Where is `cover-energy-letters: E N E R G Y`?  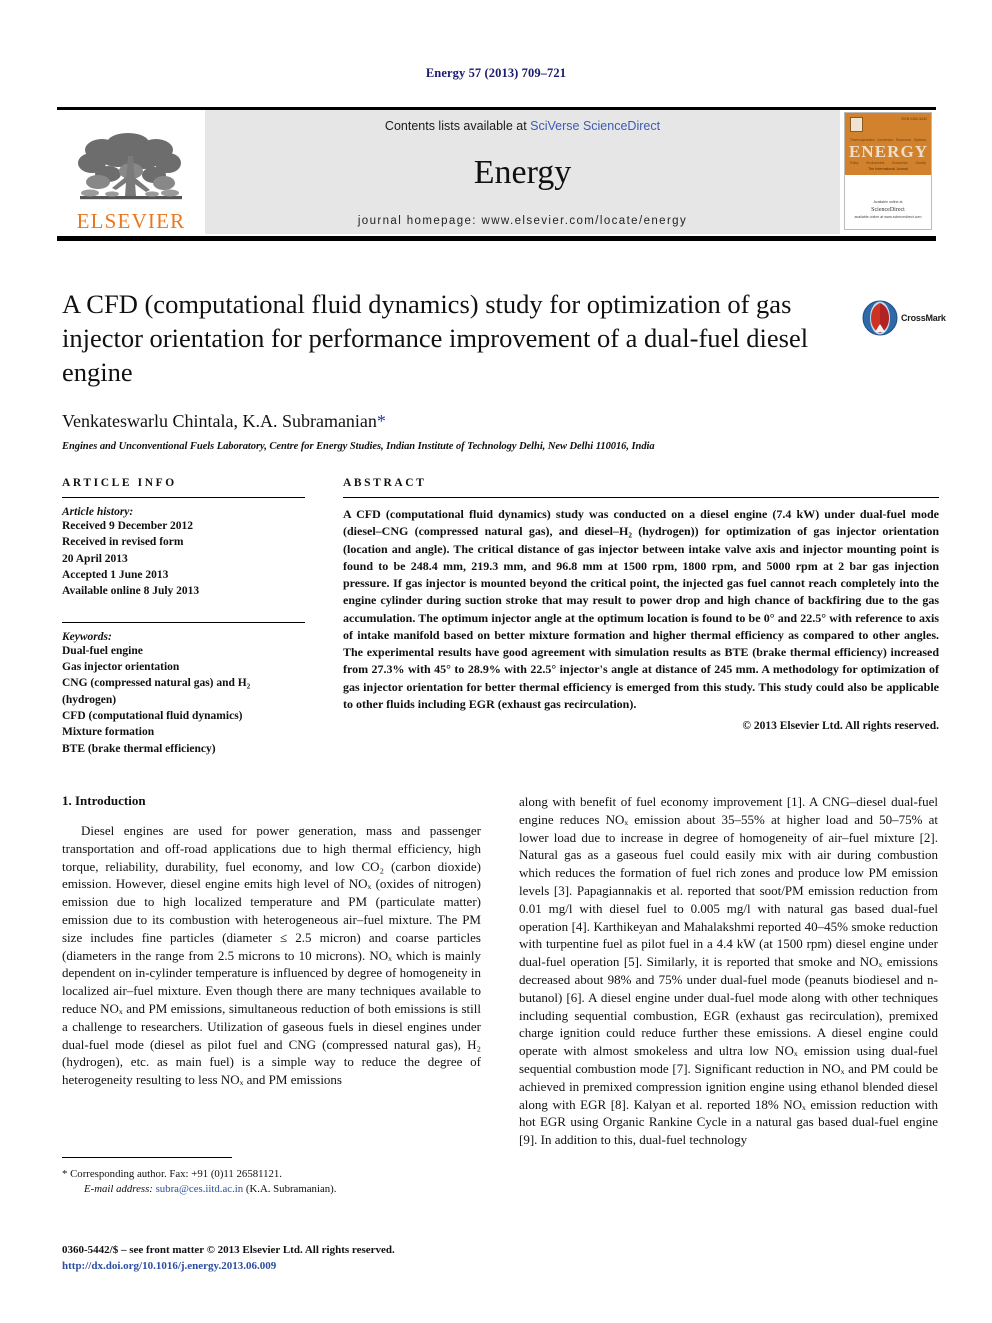 cover-energy-letters: E N E R G Y is located at coordinates (888, 151).